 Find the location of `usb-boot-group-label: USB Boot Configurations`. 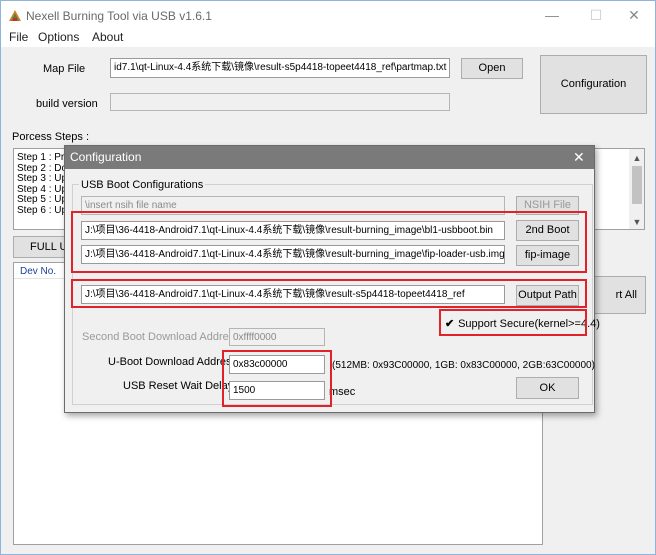

usb-boot-group-label: USB Boot Configurations is located at coordinates (142, 185).